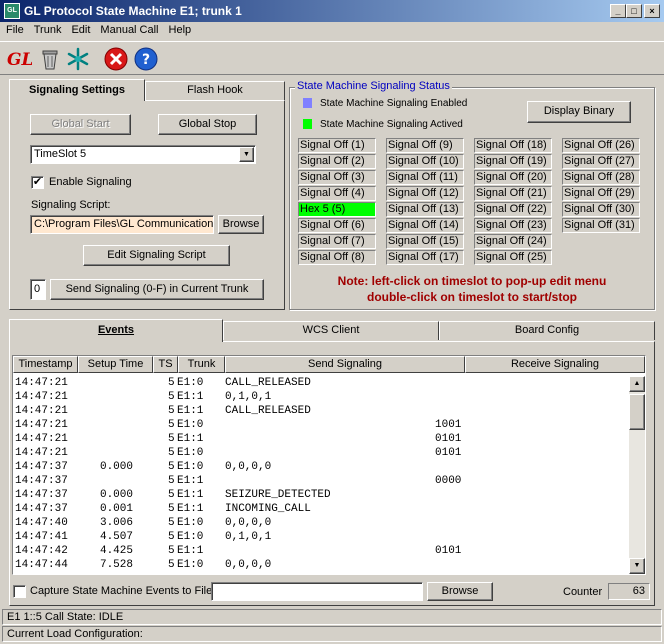 This screenshot has height=644, width=664. Describe the element at coordinates (115, 364) in the screenshot. I see `col-setup-time: Setup Time` at that location.